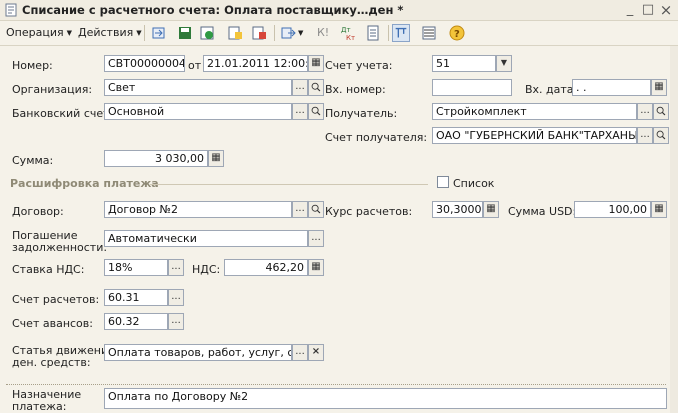  I want to click on minimize-button: _, so click(630, 10).